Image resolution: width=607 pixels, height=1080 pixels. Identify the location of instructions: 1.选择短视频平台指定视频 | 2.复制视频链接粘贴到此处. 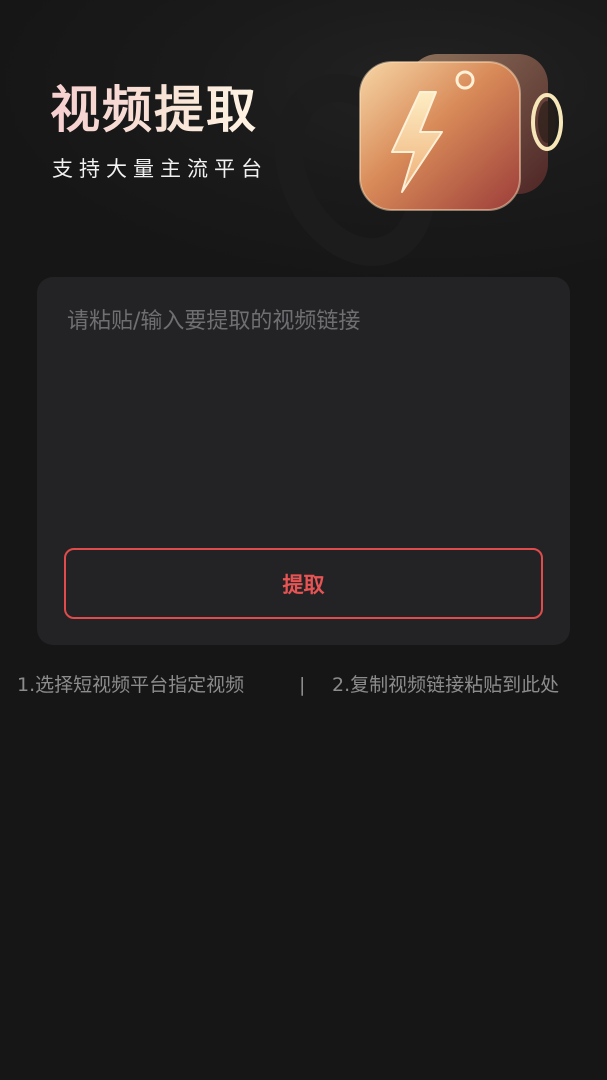
(303, 685).